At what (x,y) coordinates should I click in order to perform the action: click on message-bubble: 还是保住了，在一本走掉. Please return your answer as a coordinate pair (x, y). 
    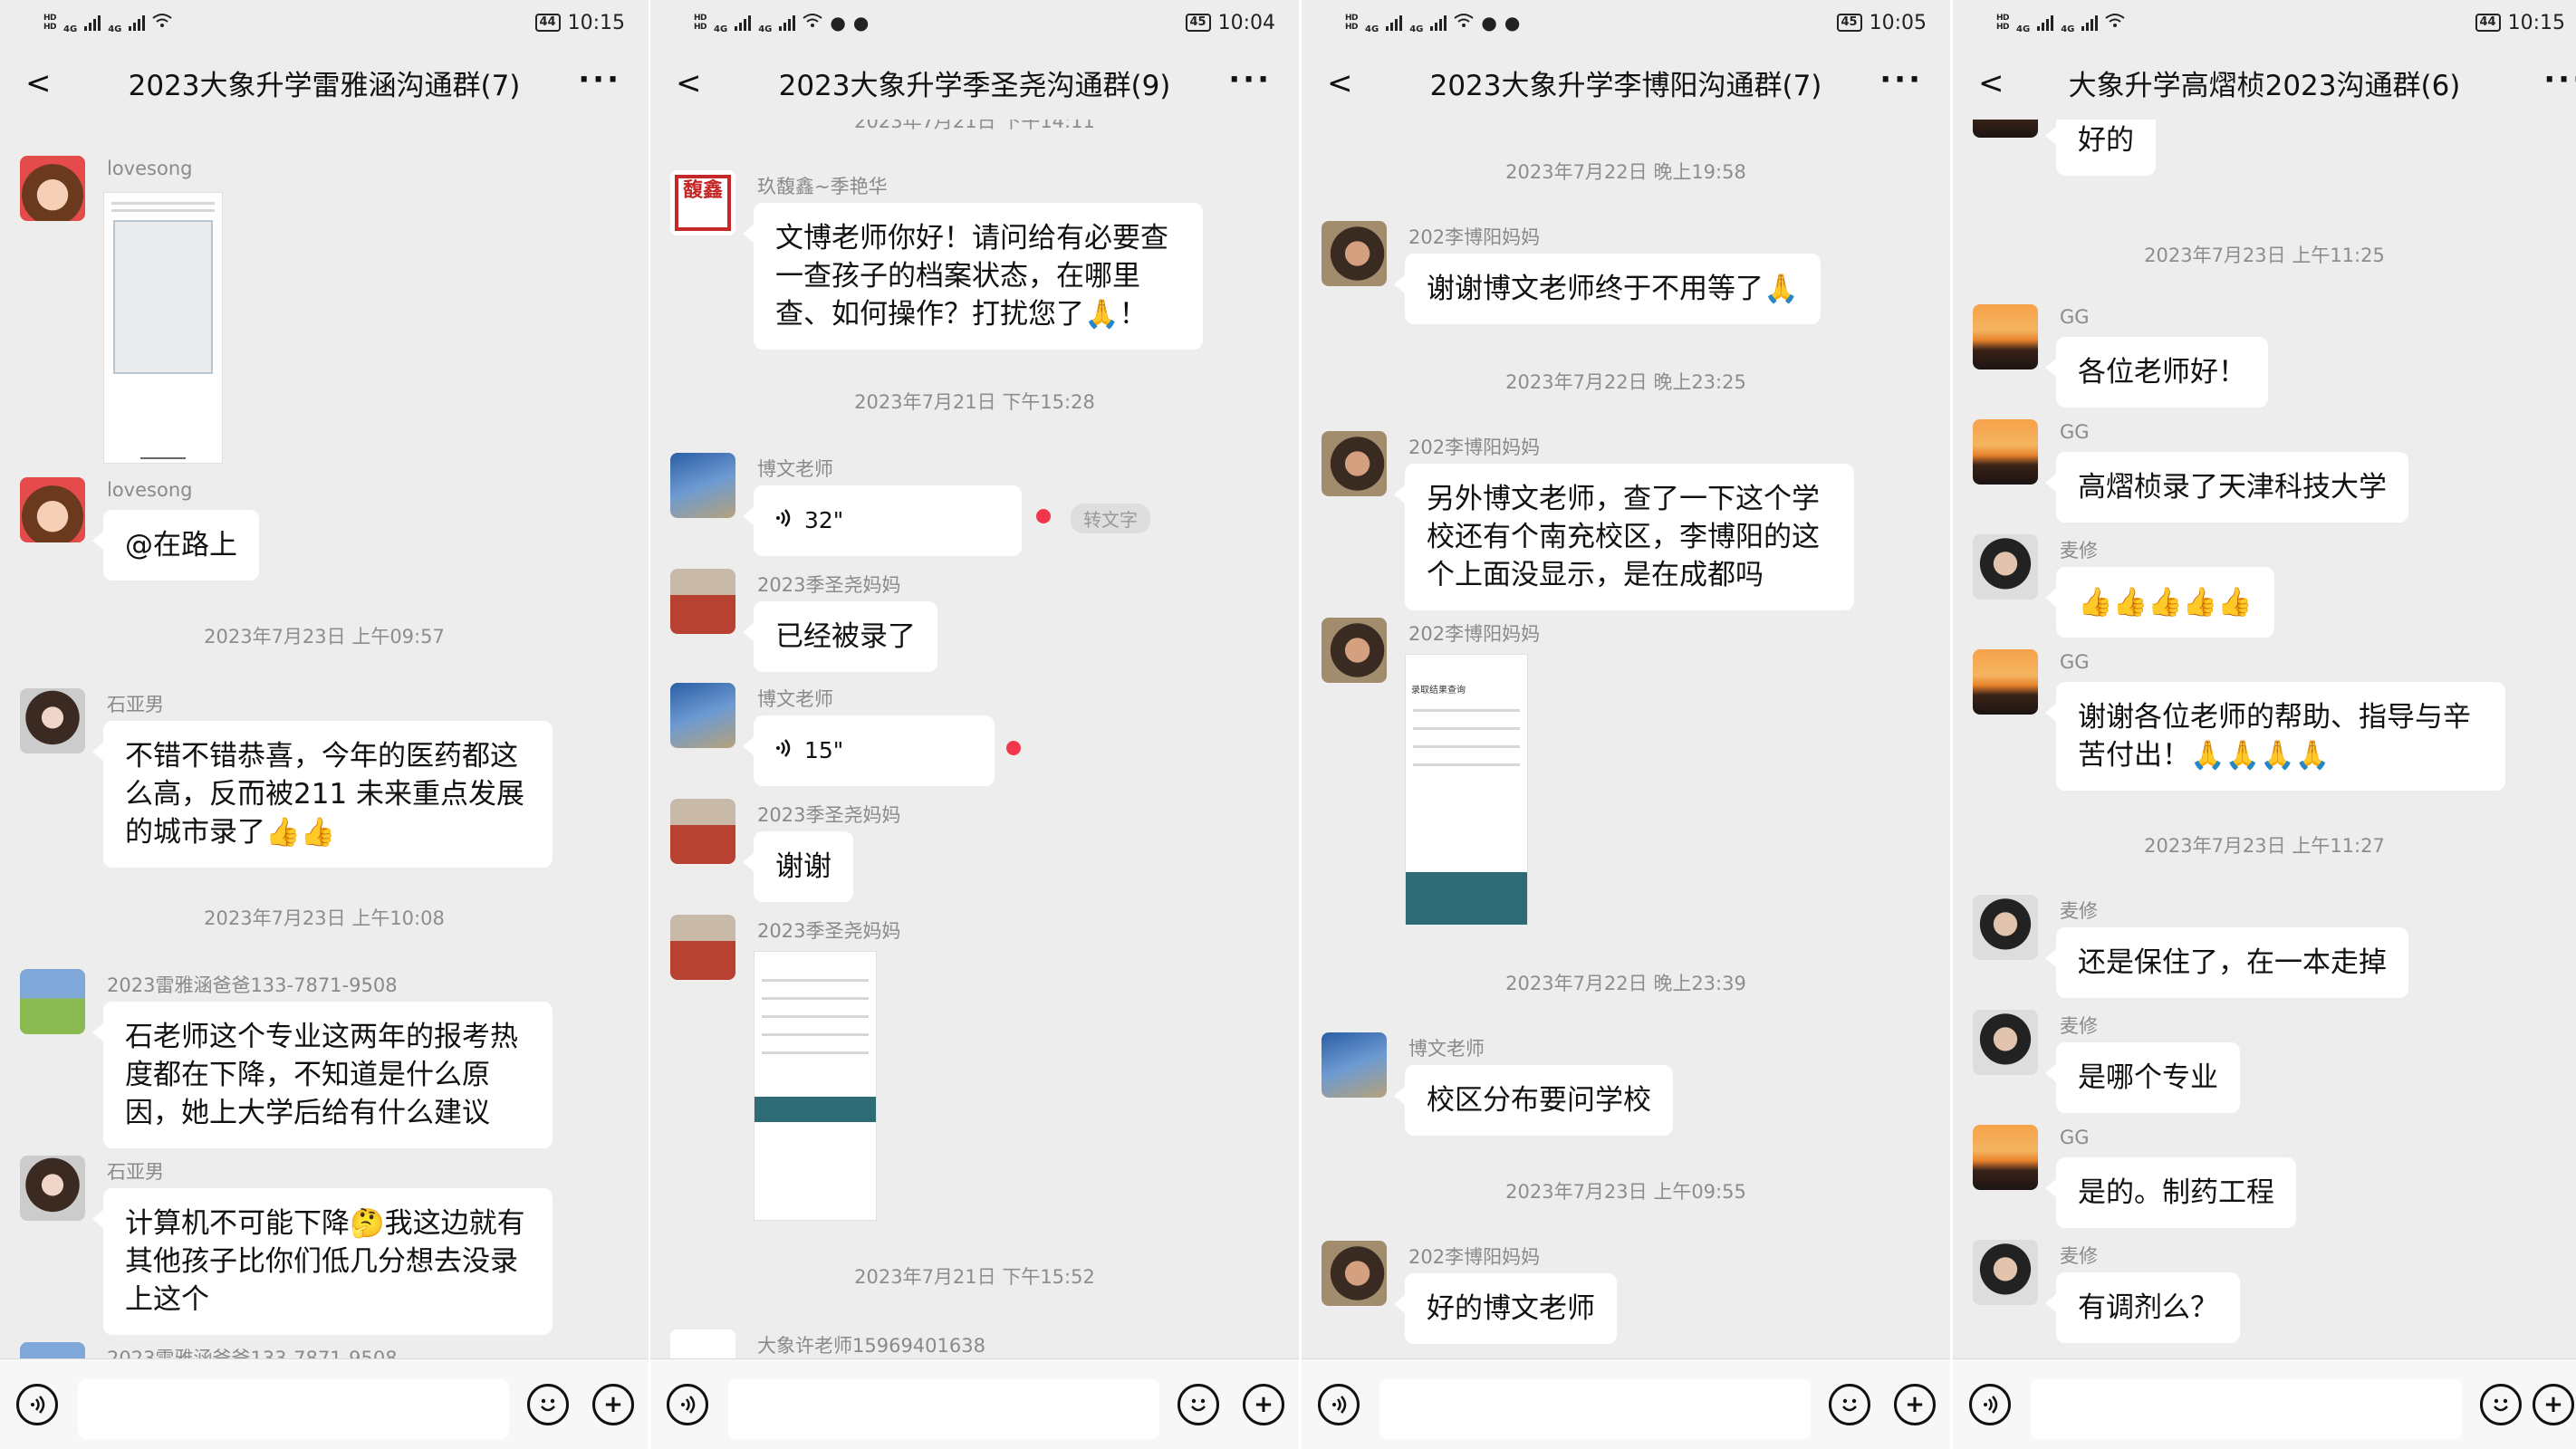
    Looking at the image, I should click on (2226, 962).